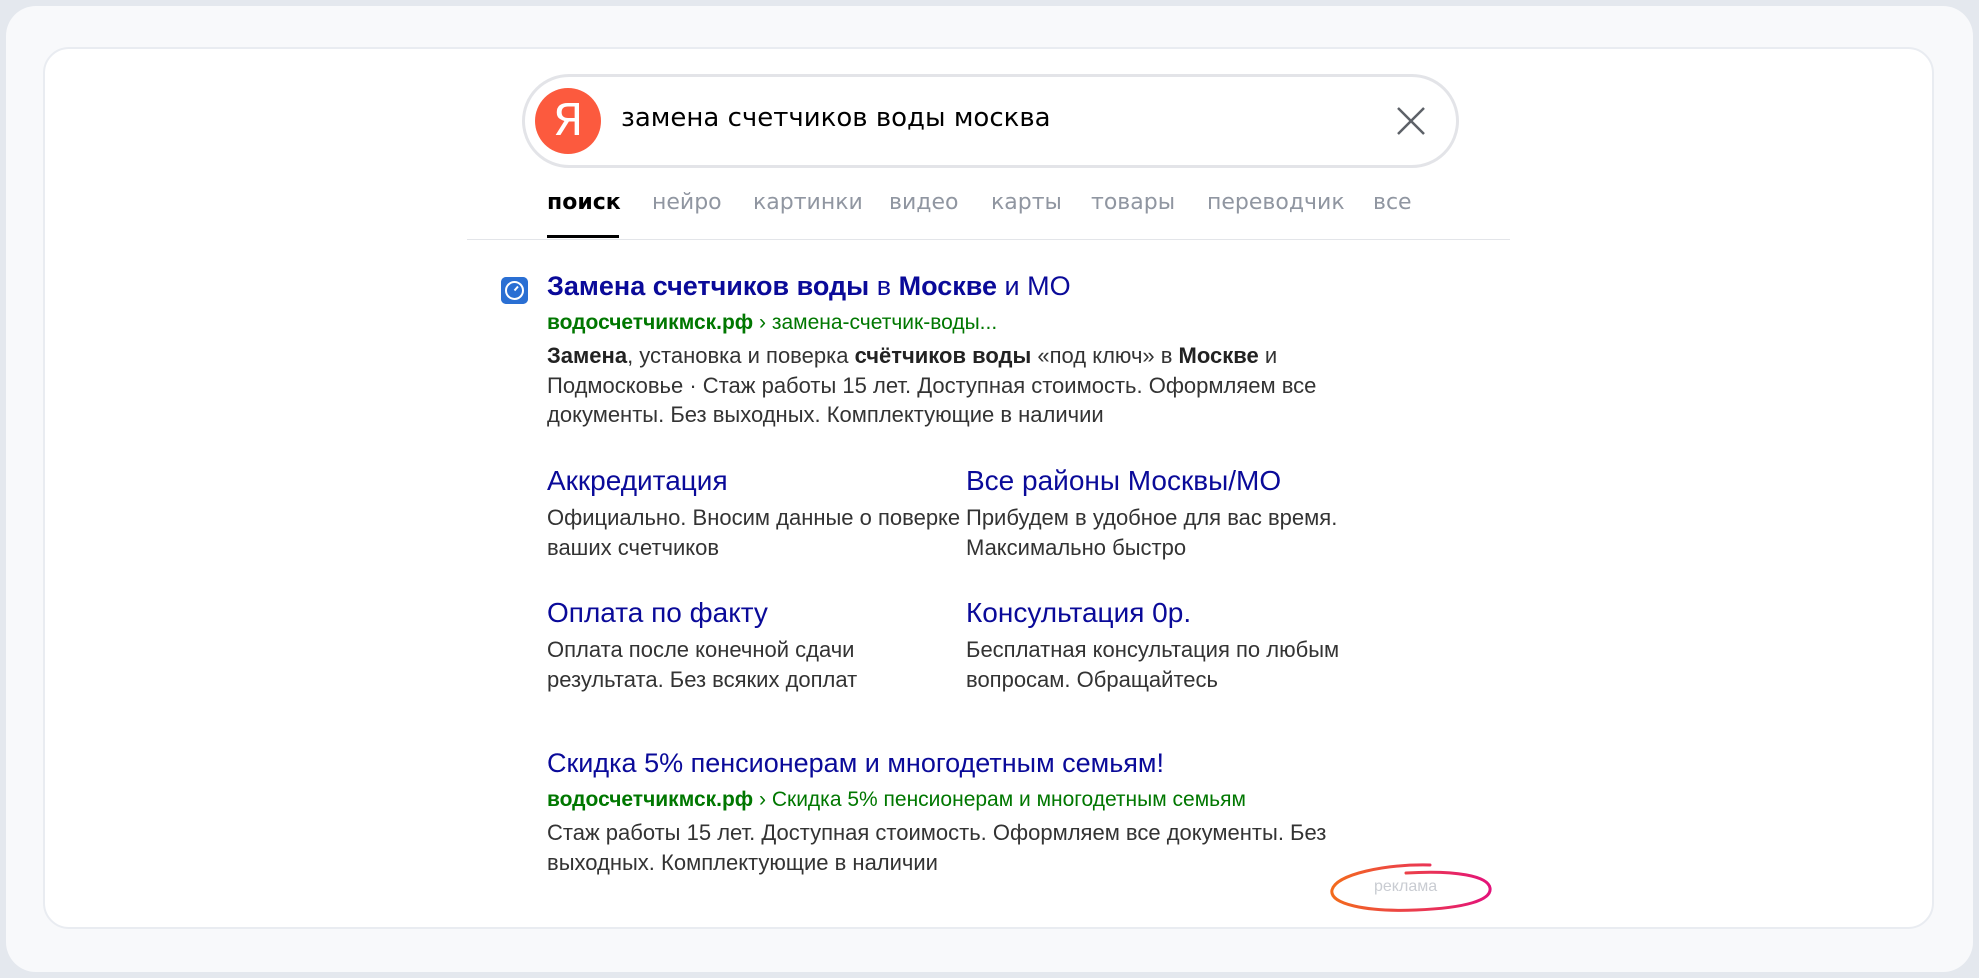  Describe the element at coordinates (923, 203) in the screenshot. I see `tab-video: видео` at that location.